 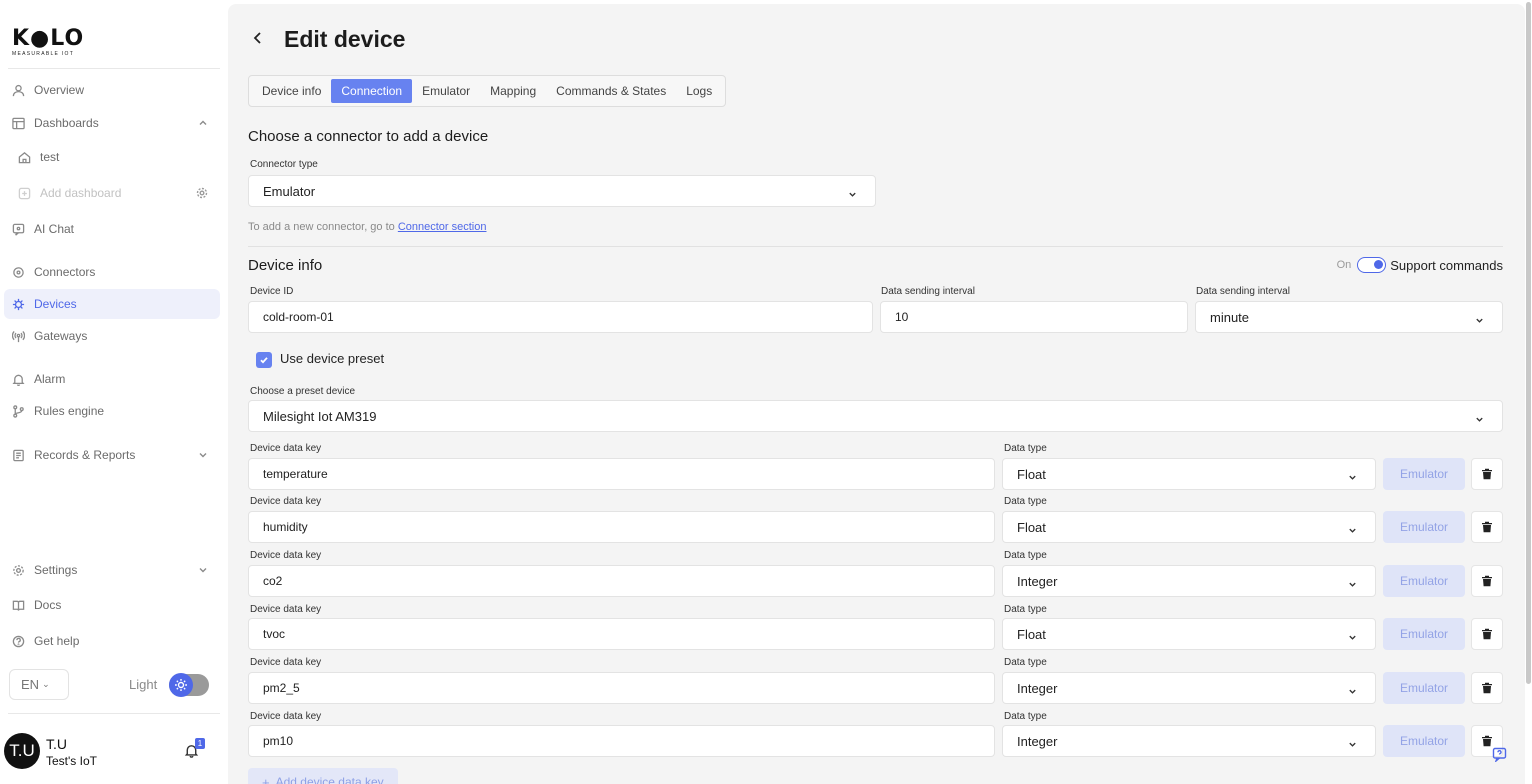 I want to click on sidebar-item-settings: Settings, so click(x=112, y=570).